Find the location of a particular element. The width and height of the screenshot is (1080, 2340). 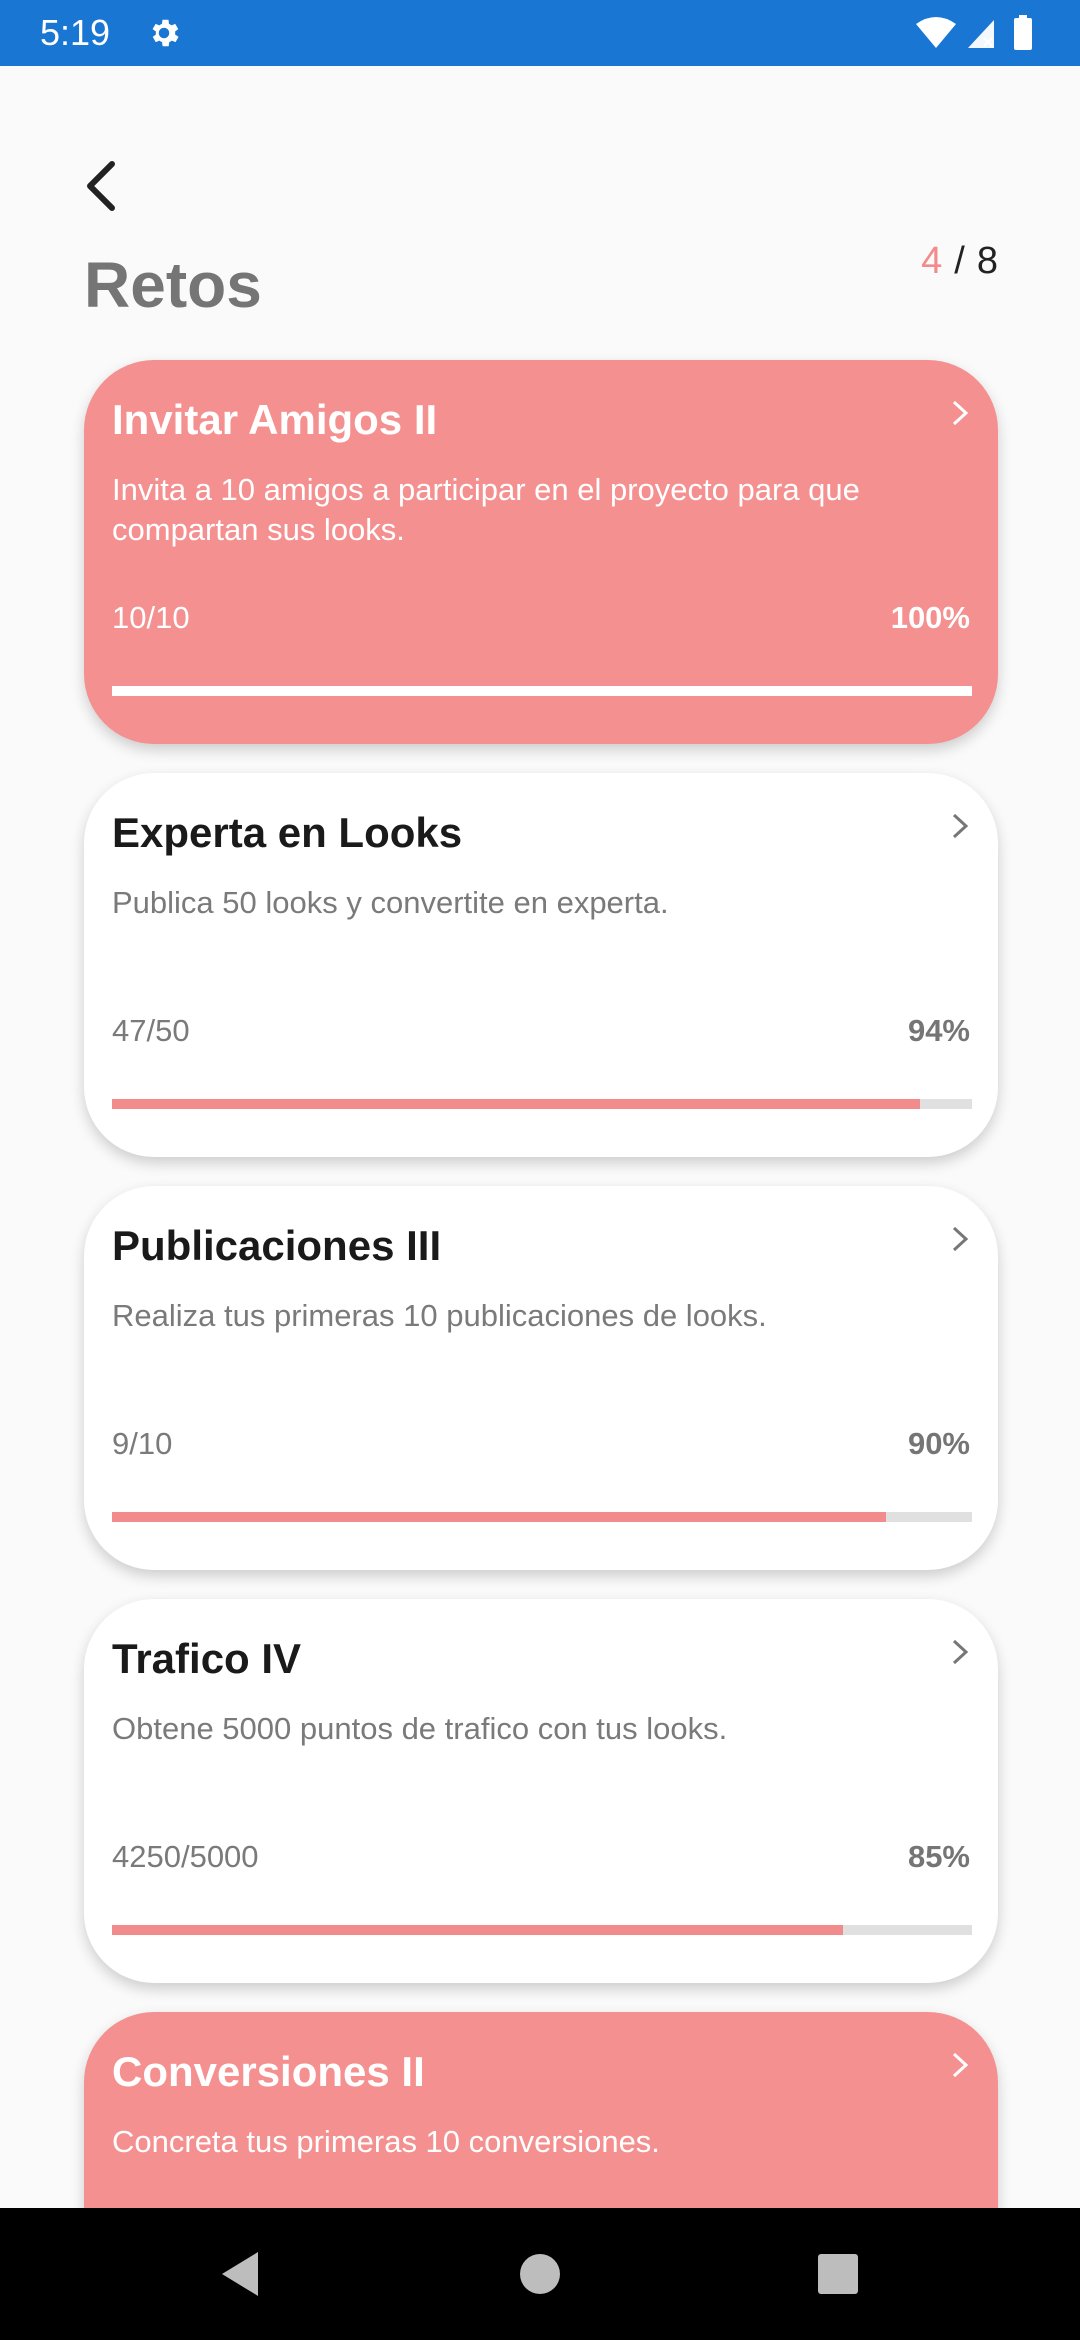

settings-icon is located at coordinates (165, 33).